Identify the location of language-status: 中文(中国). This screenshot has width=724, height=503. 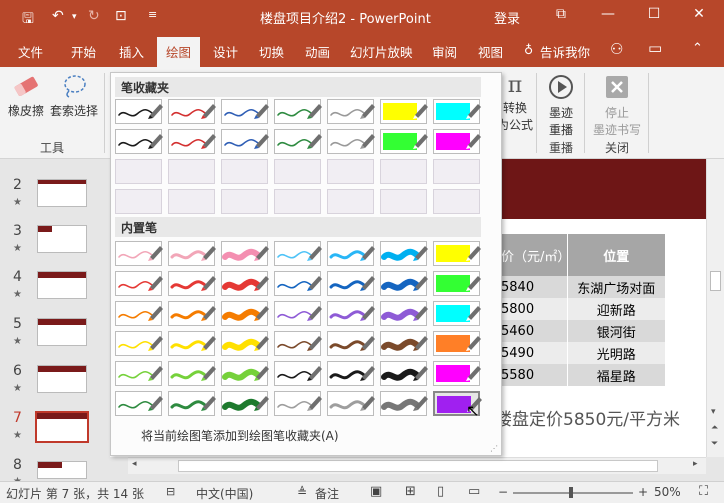
(224, 493).